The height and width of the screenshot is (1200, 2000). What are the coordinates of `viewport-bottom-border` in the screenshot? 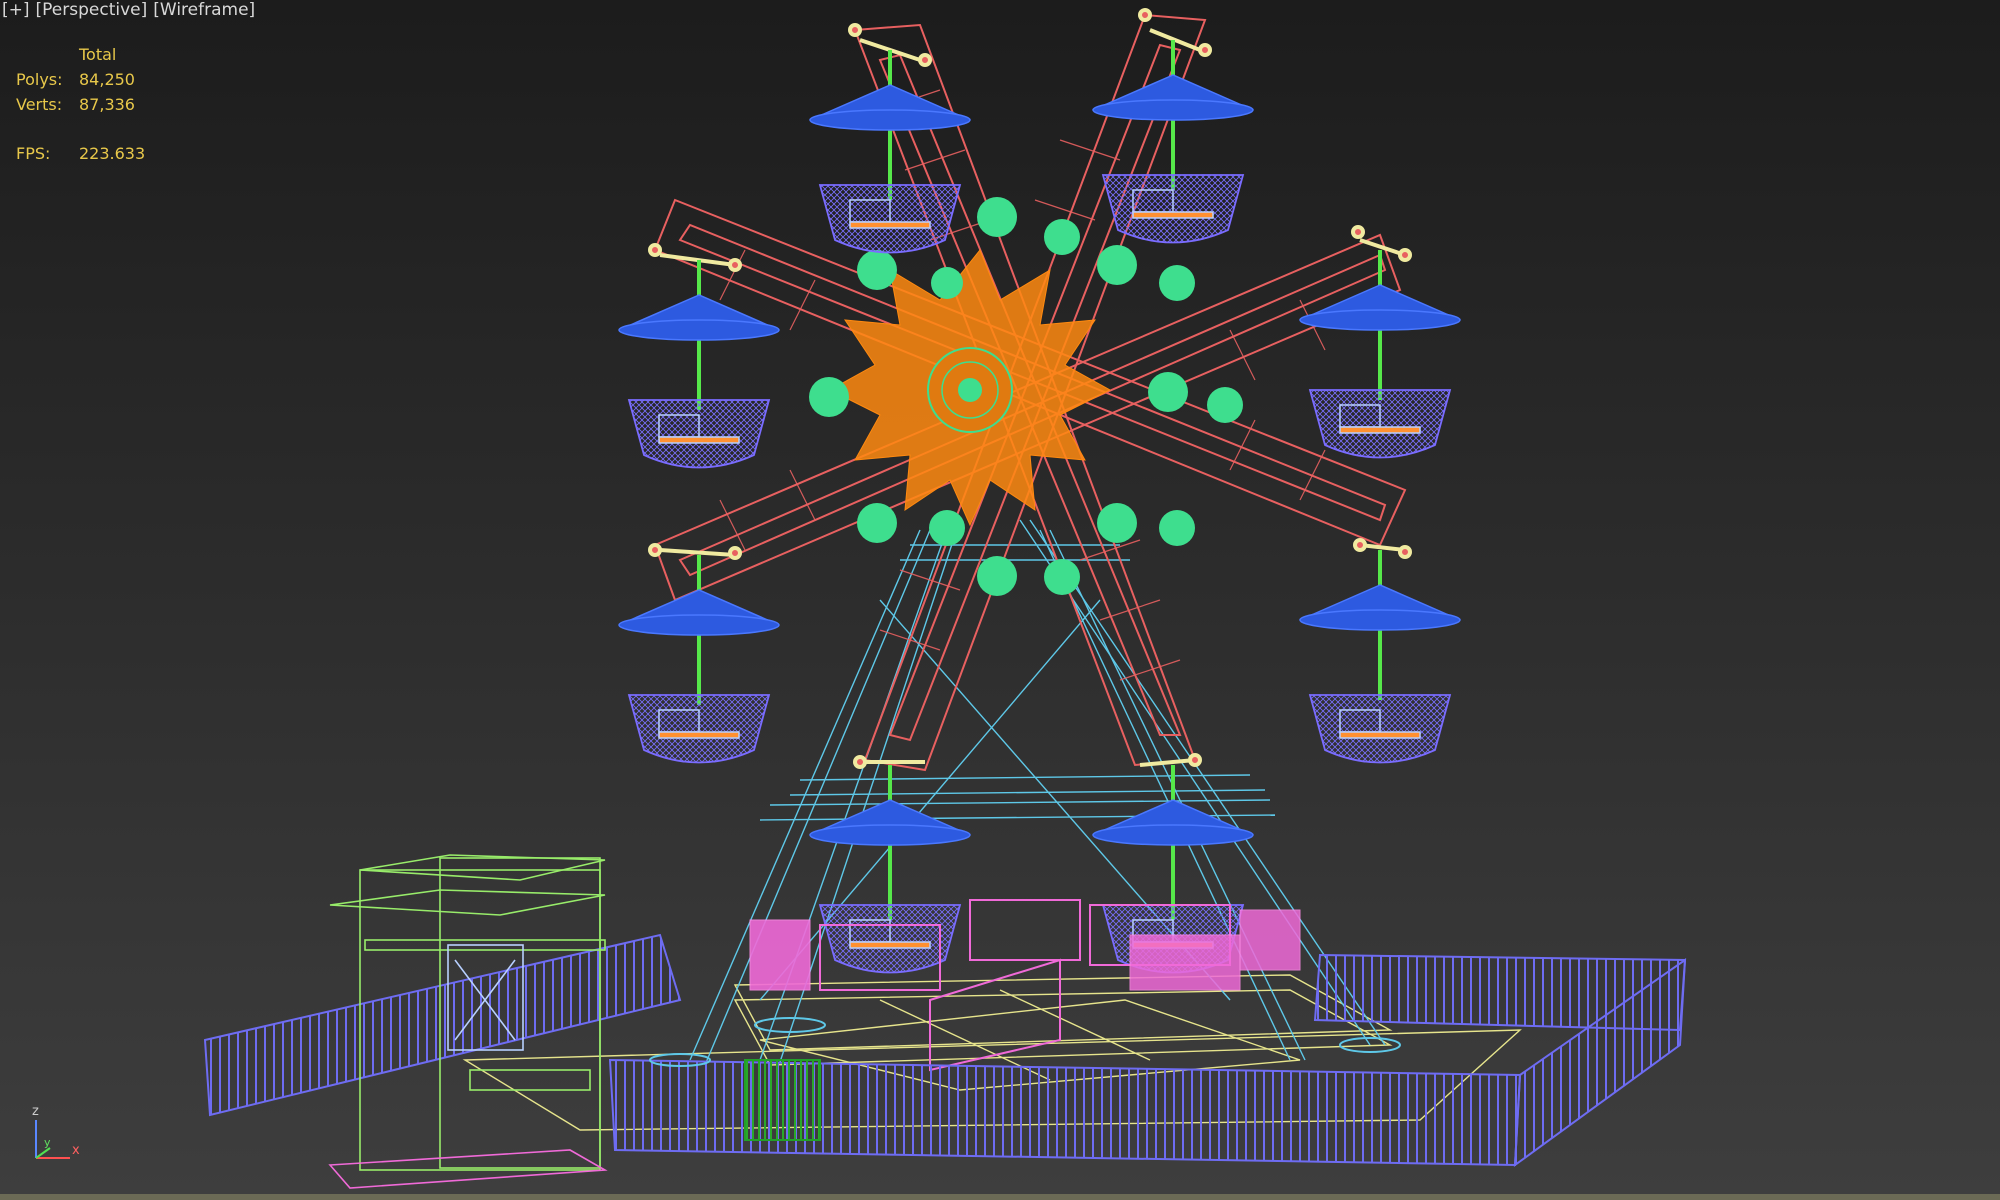 It's located at (1000, 1197).